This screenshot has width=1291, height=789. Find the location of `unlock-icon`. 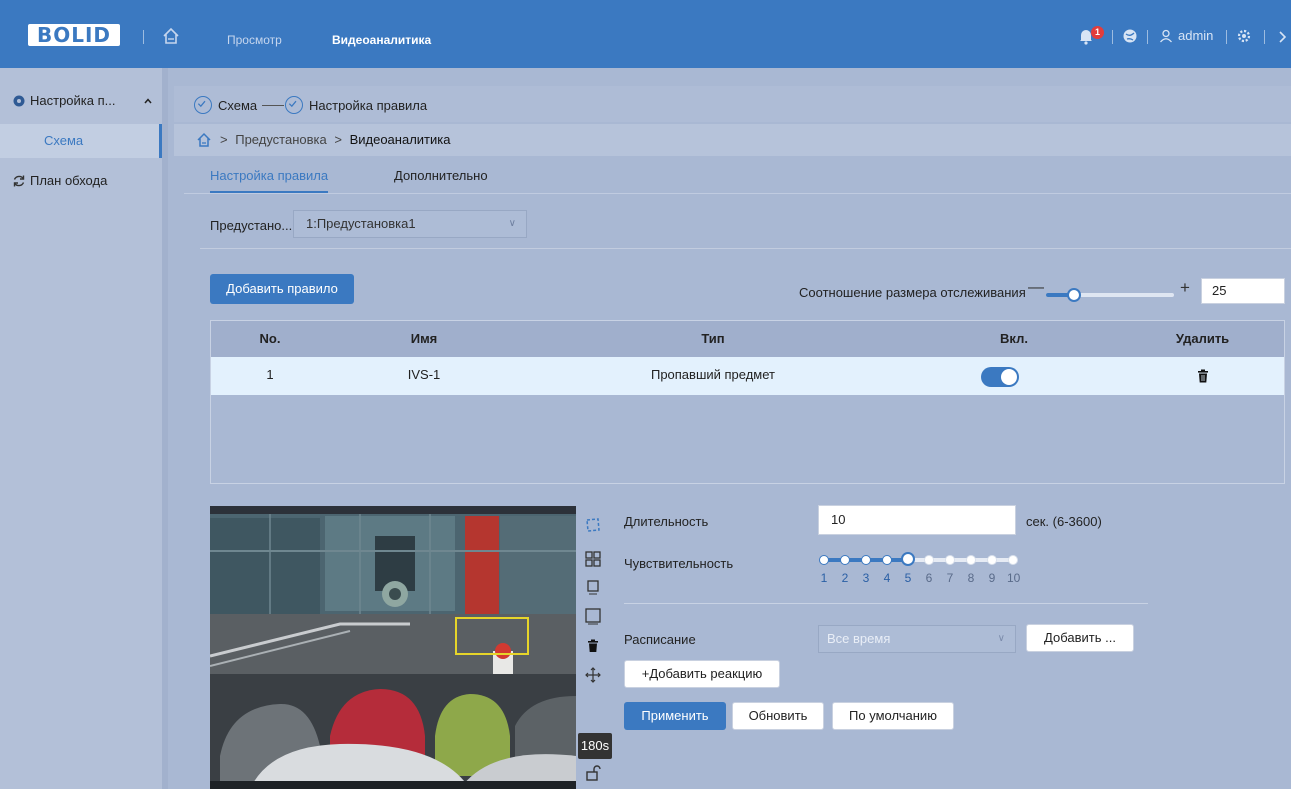

unlock-icon is located at coordinates (593, 773).